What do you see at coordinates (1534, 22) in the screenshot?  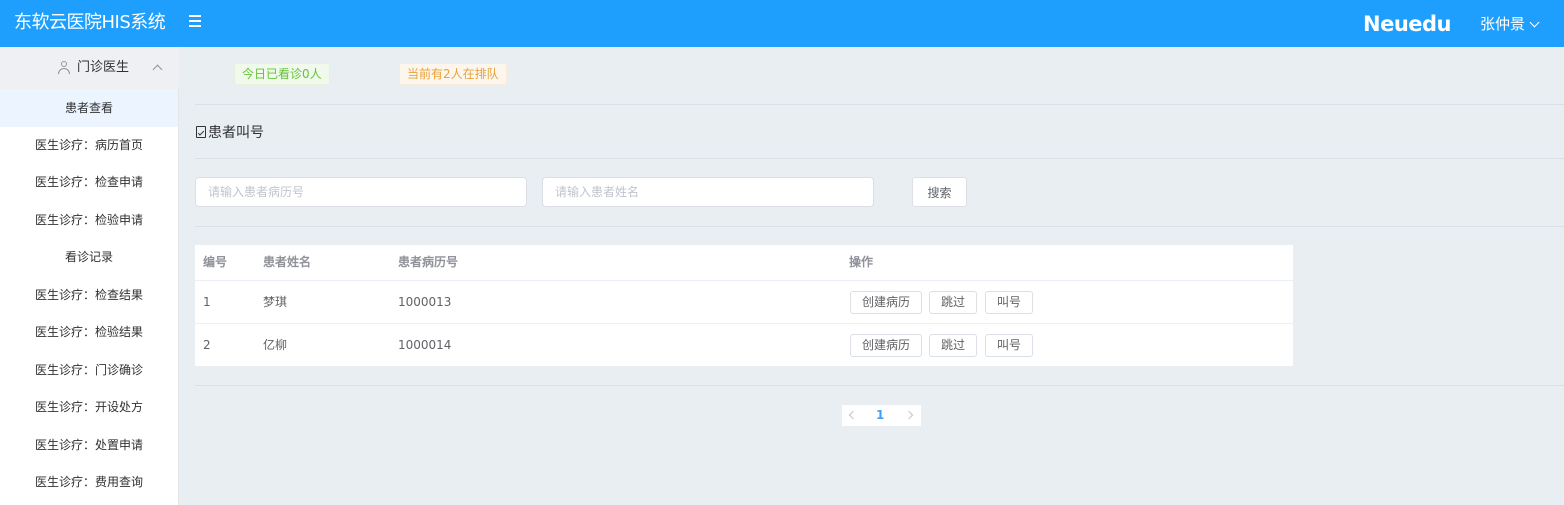 I see `chevron-down-icon` at bounding box center [1534, 22].